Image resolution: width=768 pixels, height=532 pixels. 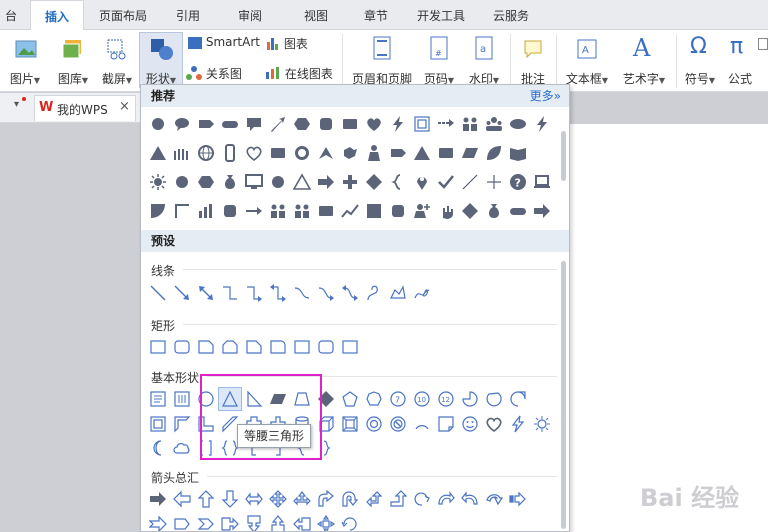 I want to click on snip-both-icon, so click(x=230, y=347).